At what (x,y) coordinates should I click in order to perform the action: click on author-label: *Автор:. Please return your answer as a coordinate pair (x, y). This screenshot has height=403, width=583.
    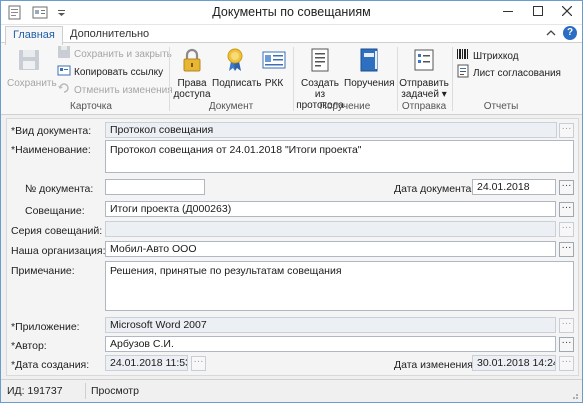
    Looking at the image, I should click on (29, 346).